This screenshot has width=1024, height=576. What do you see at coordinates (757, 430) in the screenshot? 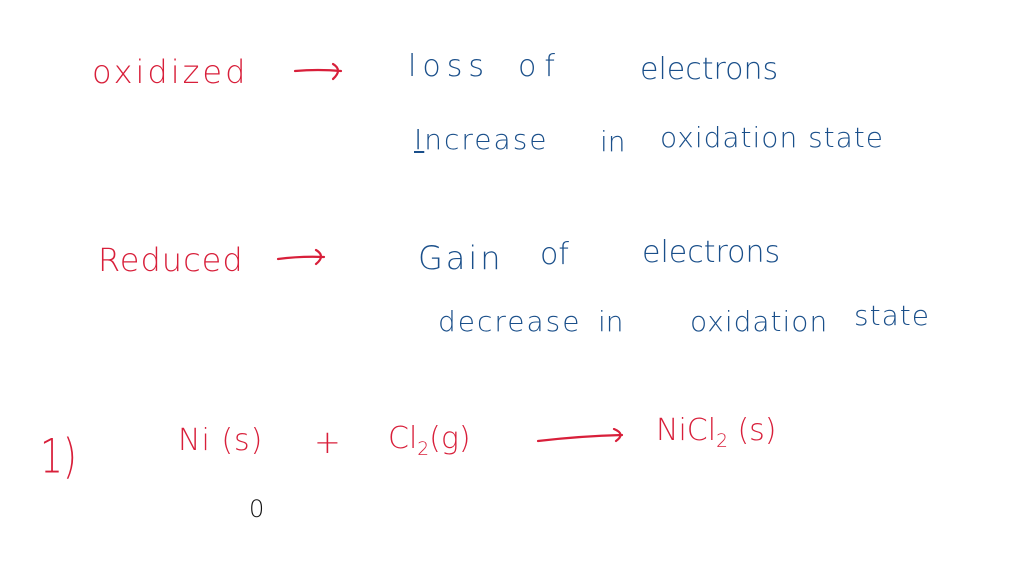
I see `product-state: (s)` at bounding box center [757, 430].